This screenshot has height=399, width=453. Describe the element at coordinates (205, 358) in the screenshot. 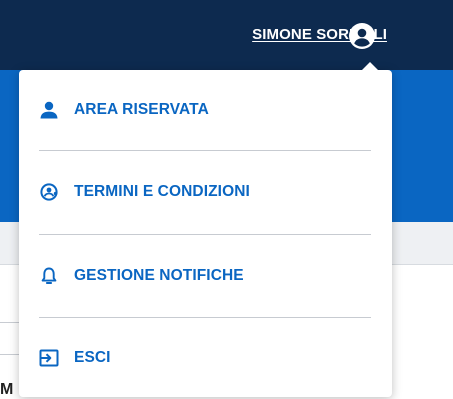

I see `menu-item-esci: ESCI` at that location.